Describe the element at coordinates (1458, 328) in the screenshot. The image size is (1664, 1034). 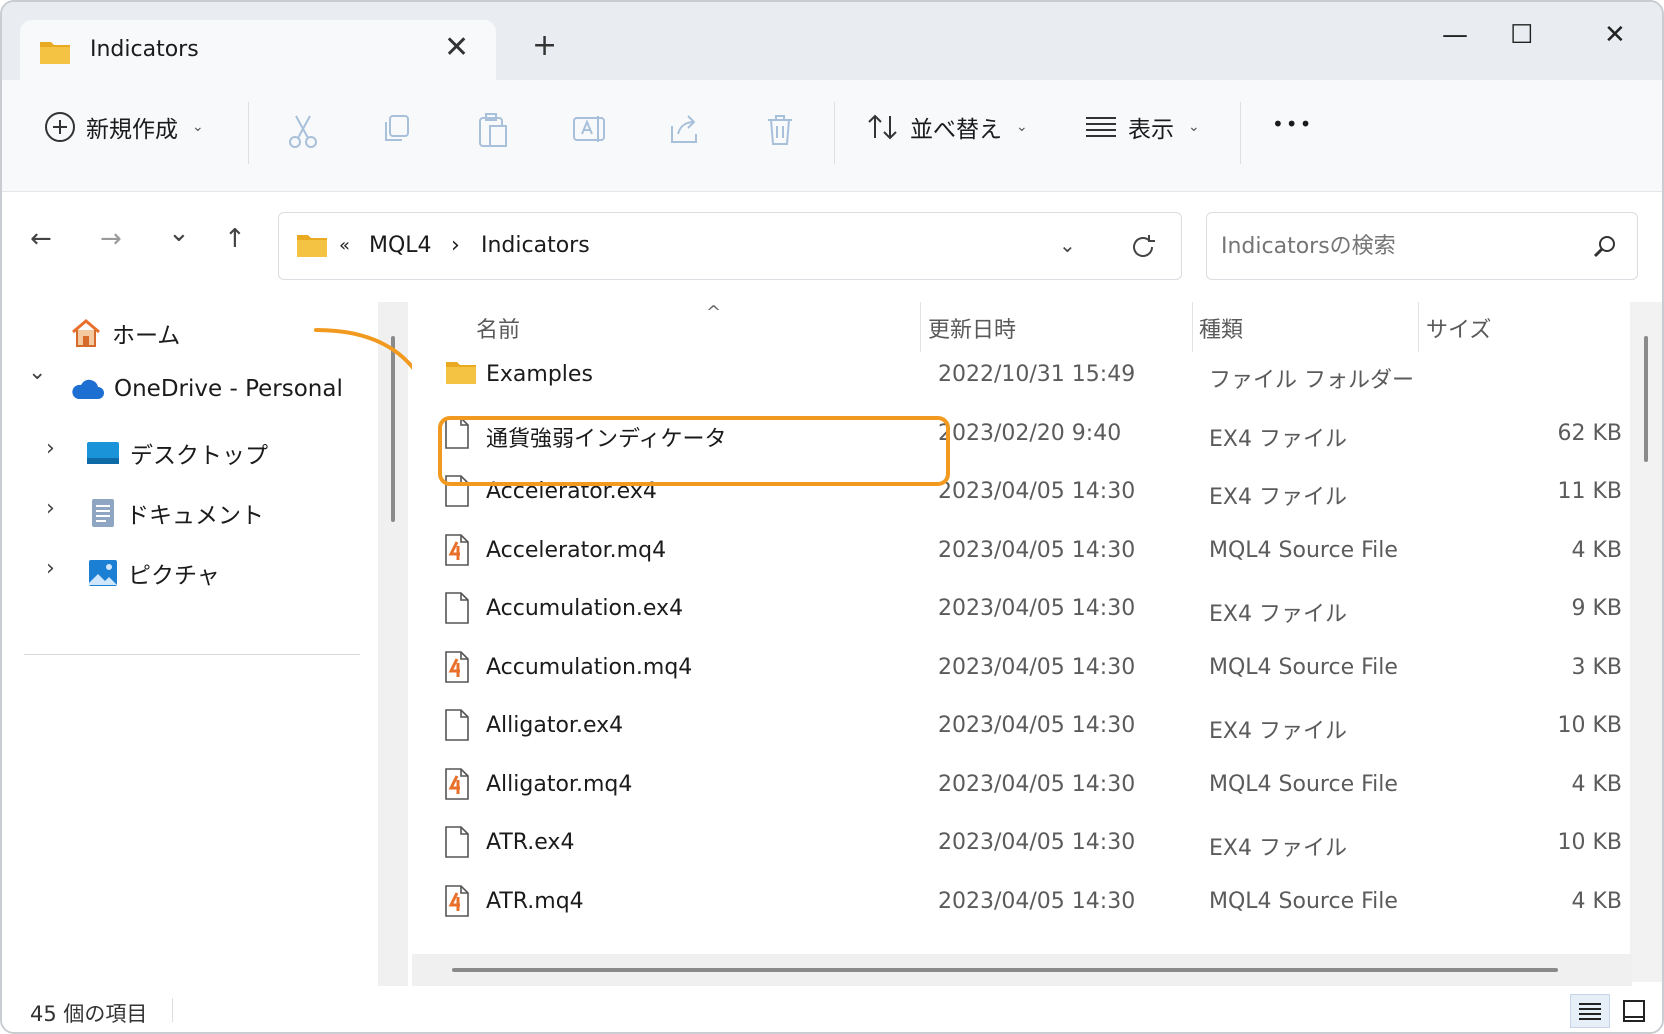
I see `column-header-size: サイズ` at that location.